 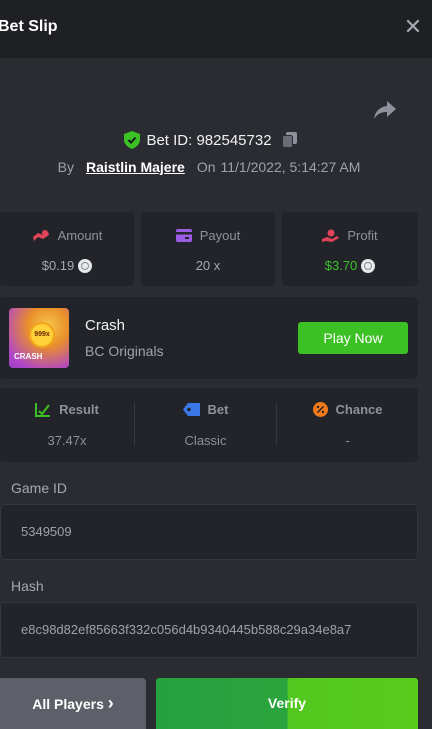 I want to click on payout-label: Payout, so click(x=220, y=235).